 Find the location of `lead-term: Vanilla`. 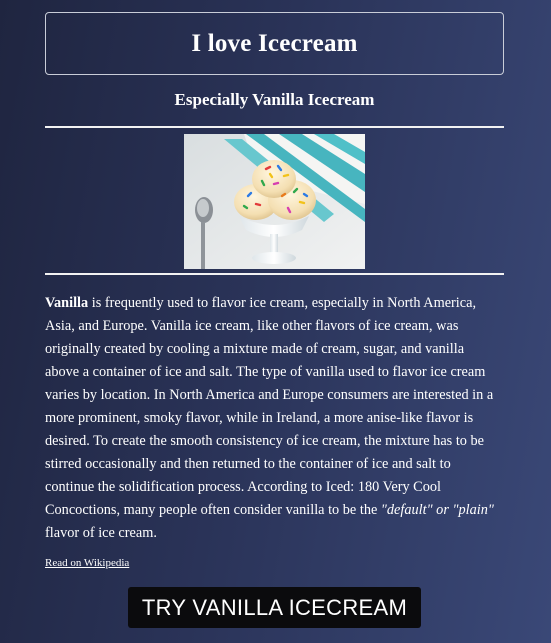

lead-term: Vanilla is located at coordinates (67, 303).